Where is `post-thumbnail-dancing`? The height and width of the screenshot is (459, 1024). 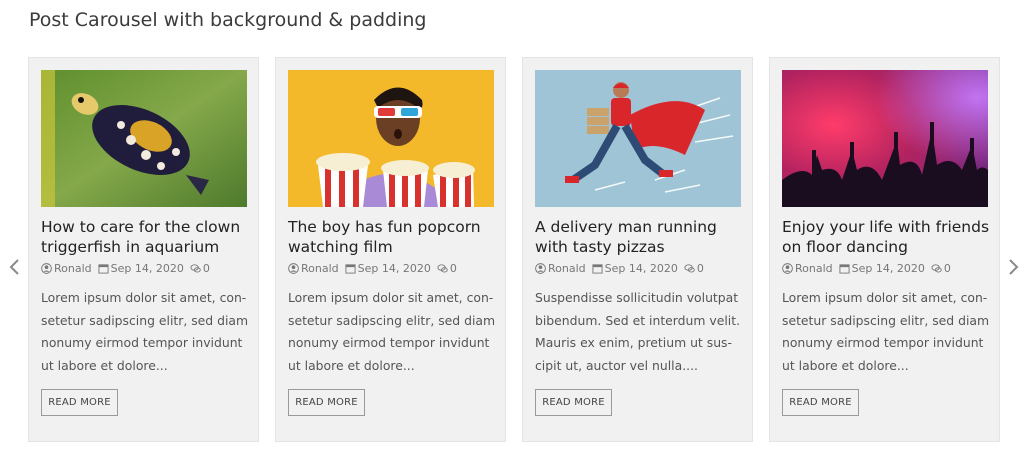
post-thumbnail-dancing is located at coordinates (885, 138).